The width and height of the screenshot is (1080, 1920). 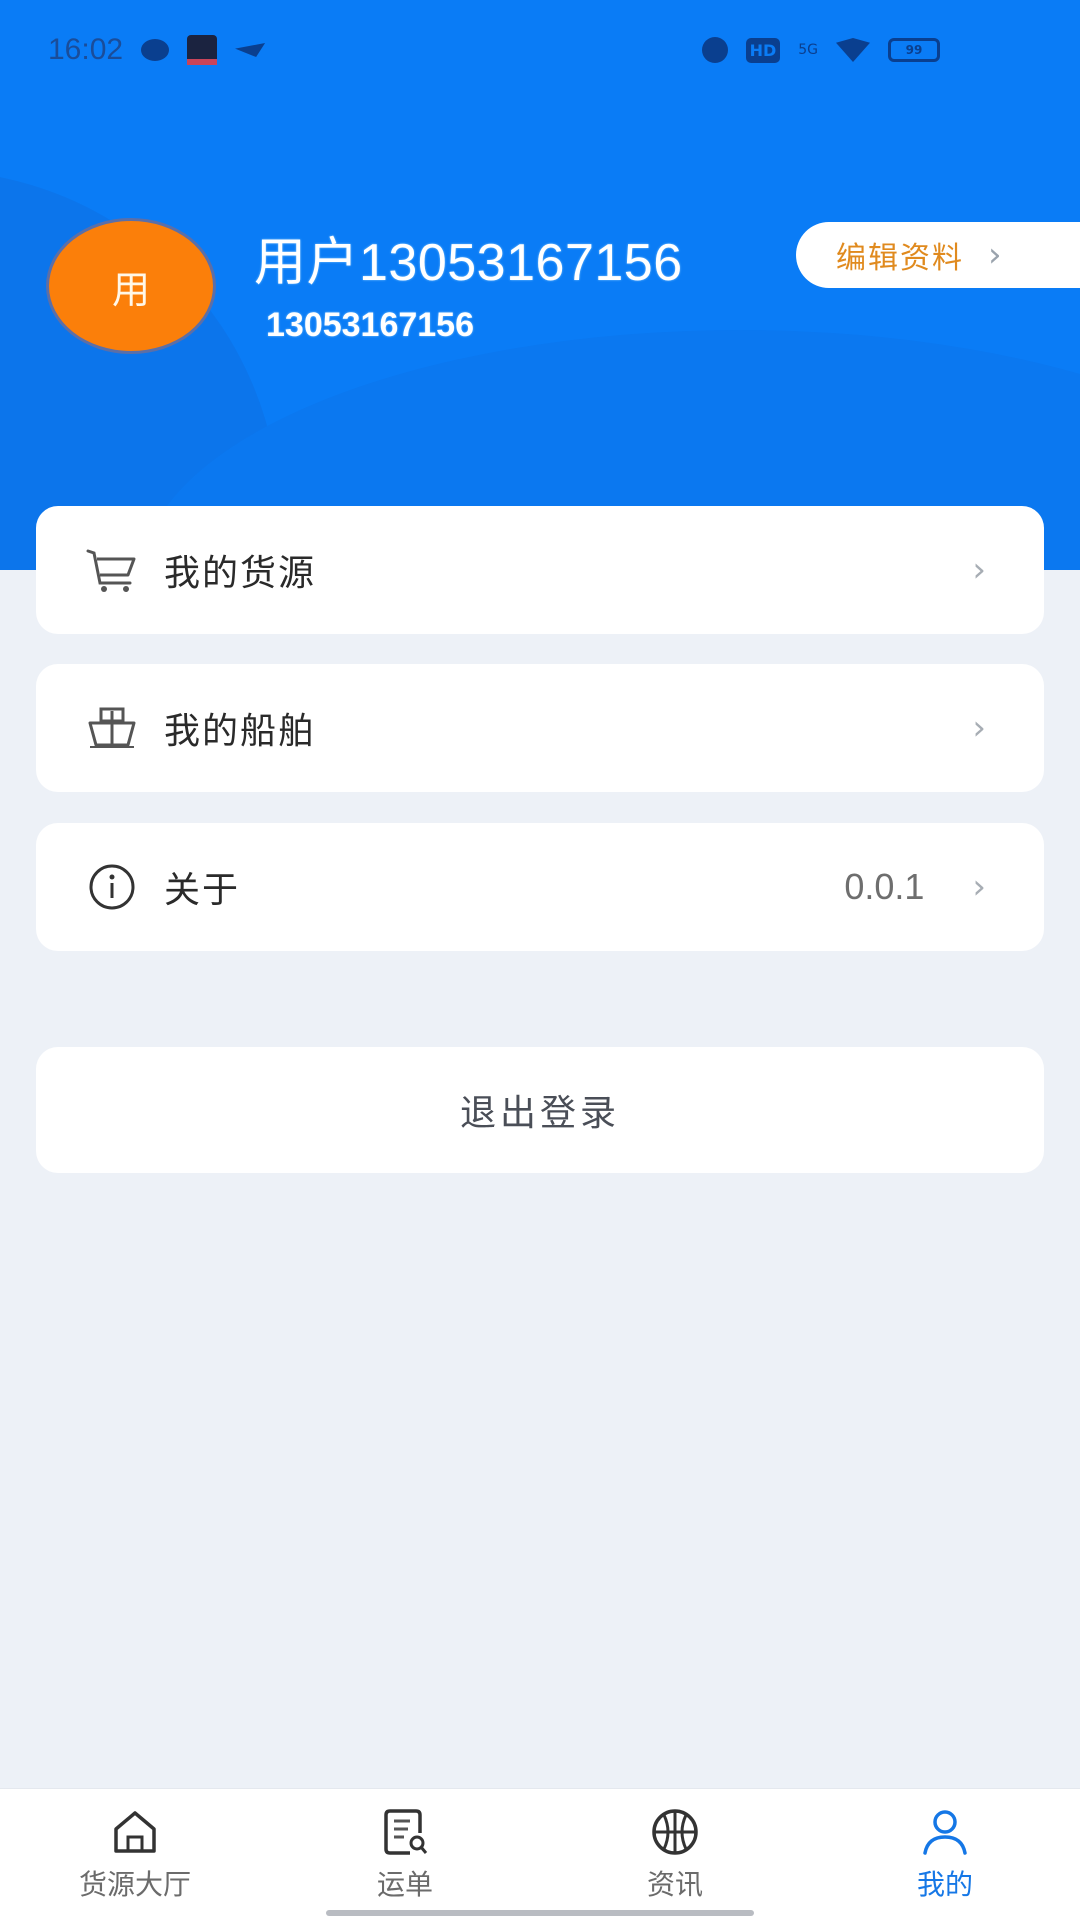 I want to click on home-icon, so click(x=135, y=1832).